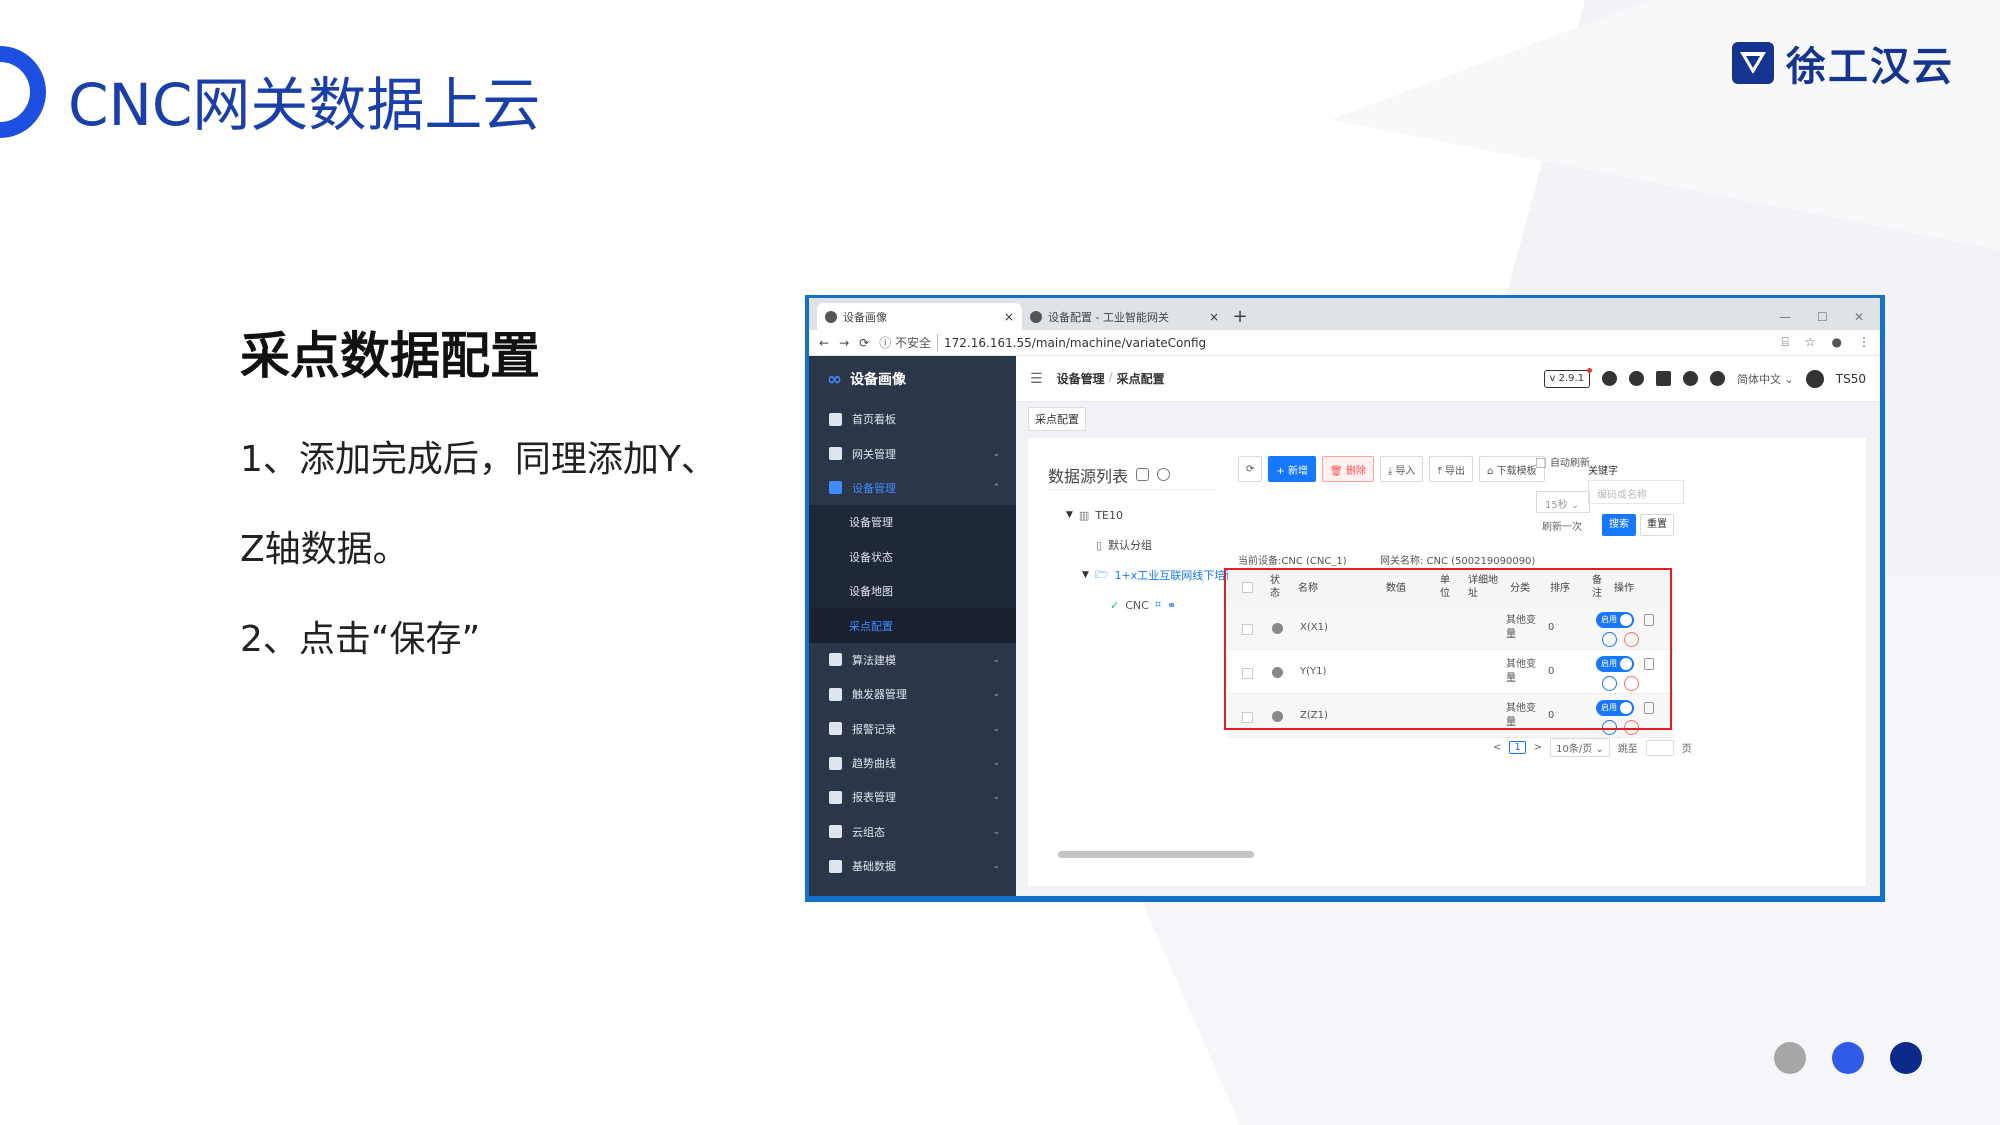 Image resolution: width=2000 pixels, height=1125 pixels. Describe the element at coordinates (912, 556) in the screenshot. I see `sidebar-subitem-device-status: 设备状态` at that location.